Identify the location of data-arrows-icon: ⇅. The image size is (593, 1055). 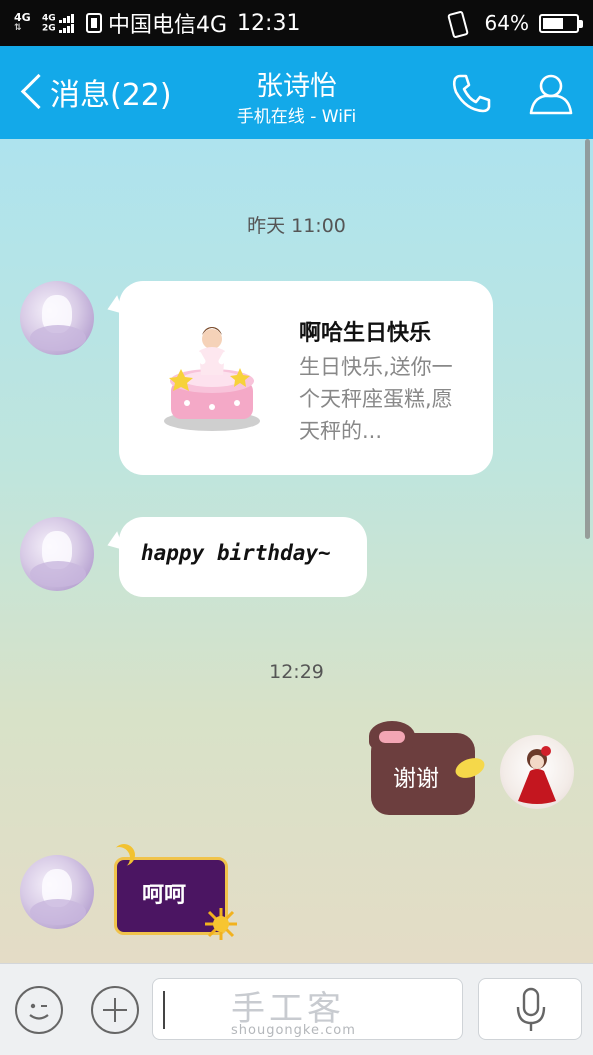
(18, 28).